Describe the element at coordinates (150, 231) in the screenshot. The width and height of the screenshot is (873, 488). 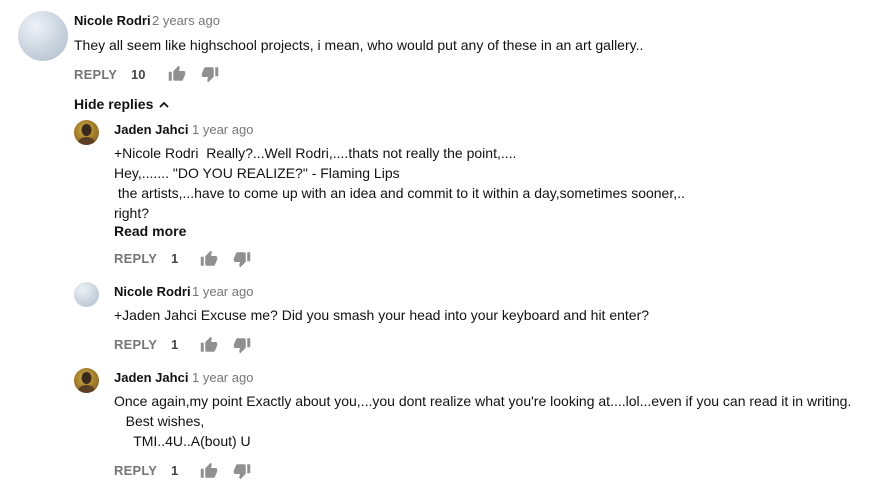
I see `read-more-link: Read more` at that location.